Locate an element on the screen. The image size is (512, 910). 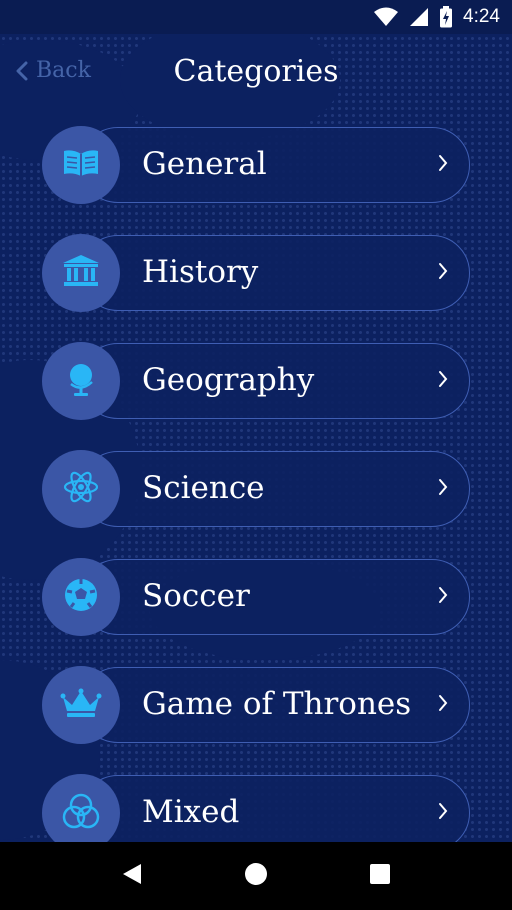
category-item-science: Science is located at coordinates (256, 489).